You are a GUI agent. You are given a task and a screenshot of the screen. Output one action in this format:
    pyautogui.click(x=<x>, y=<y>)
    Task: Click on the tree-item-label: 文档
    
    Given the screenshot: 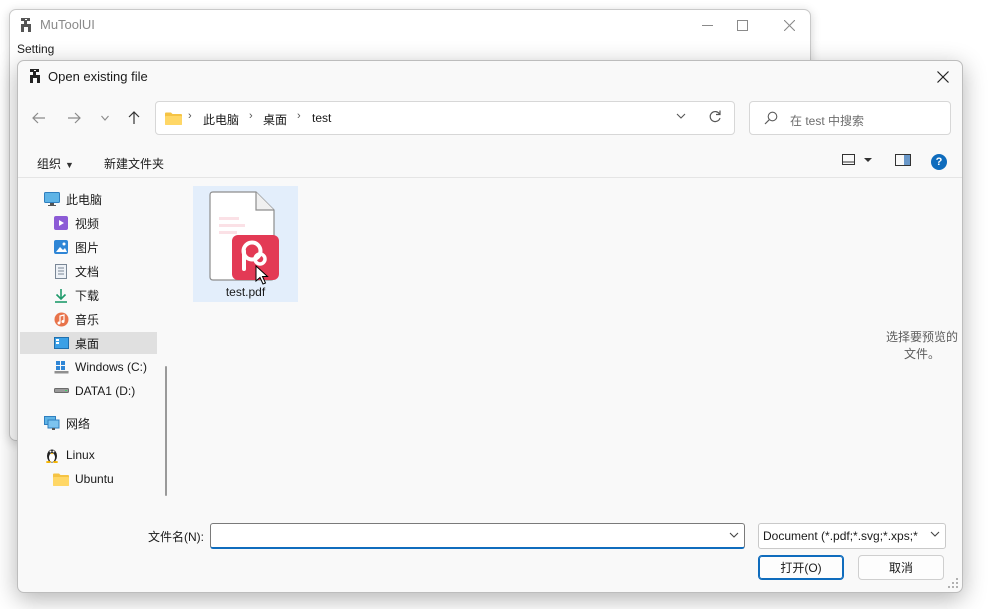 What is the action you would take?
    pyautogui.click(x=87, y=271)
    